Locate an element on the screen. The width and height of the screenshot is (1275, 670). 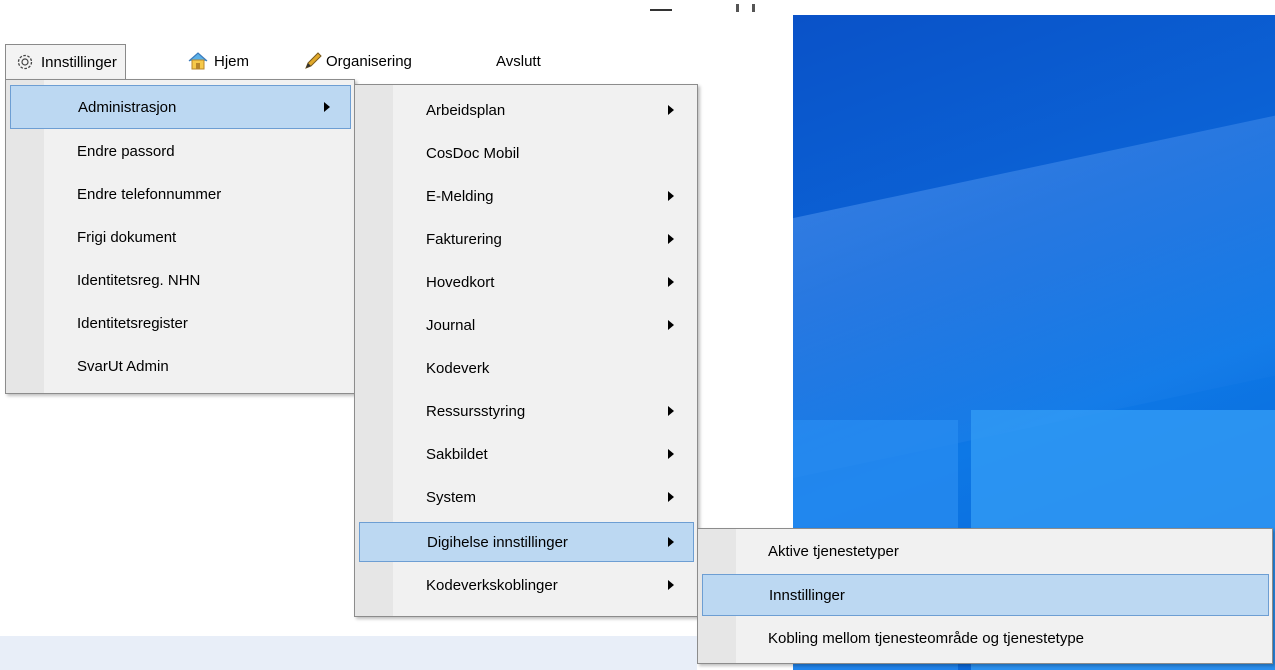
menu-avslutt-label: Avslutt is located at coordinates (518, 61).